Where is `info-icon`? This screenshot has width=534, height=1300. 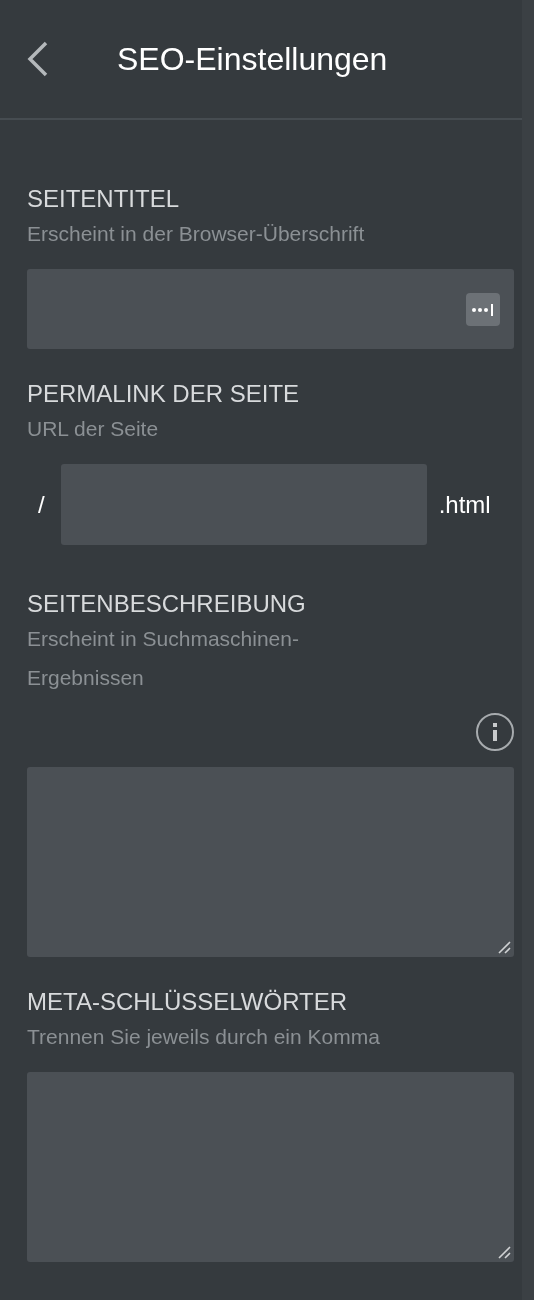 info-icon is located at coordinates (495, 732).